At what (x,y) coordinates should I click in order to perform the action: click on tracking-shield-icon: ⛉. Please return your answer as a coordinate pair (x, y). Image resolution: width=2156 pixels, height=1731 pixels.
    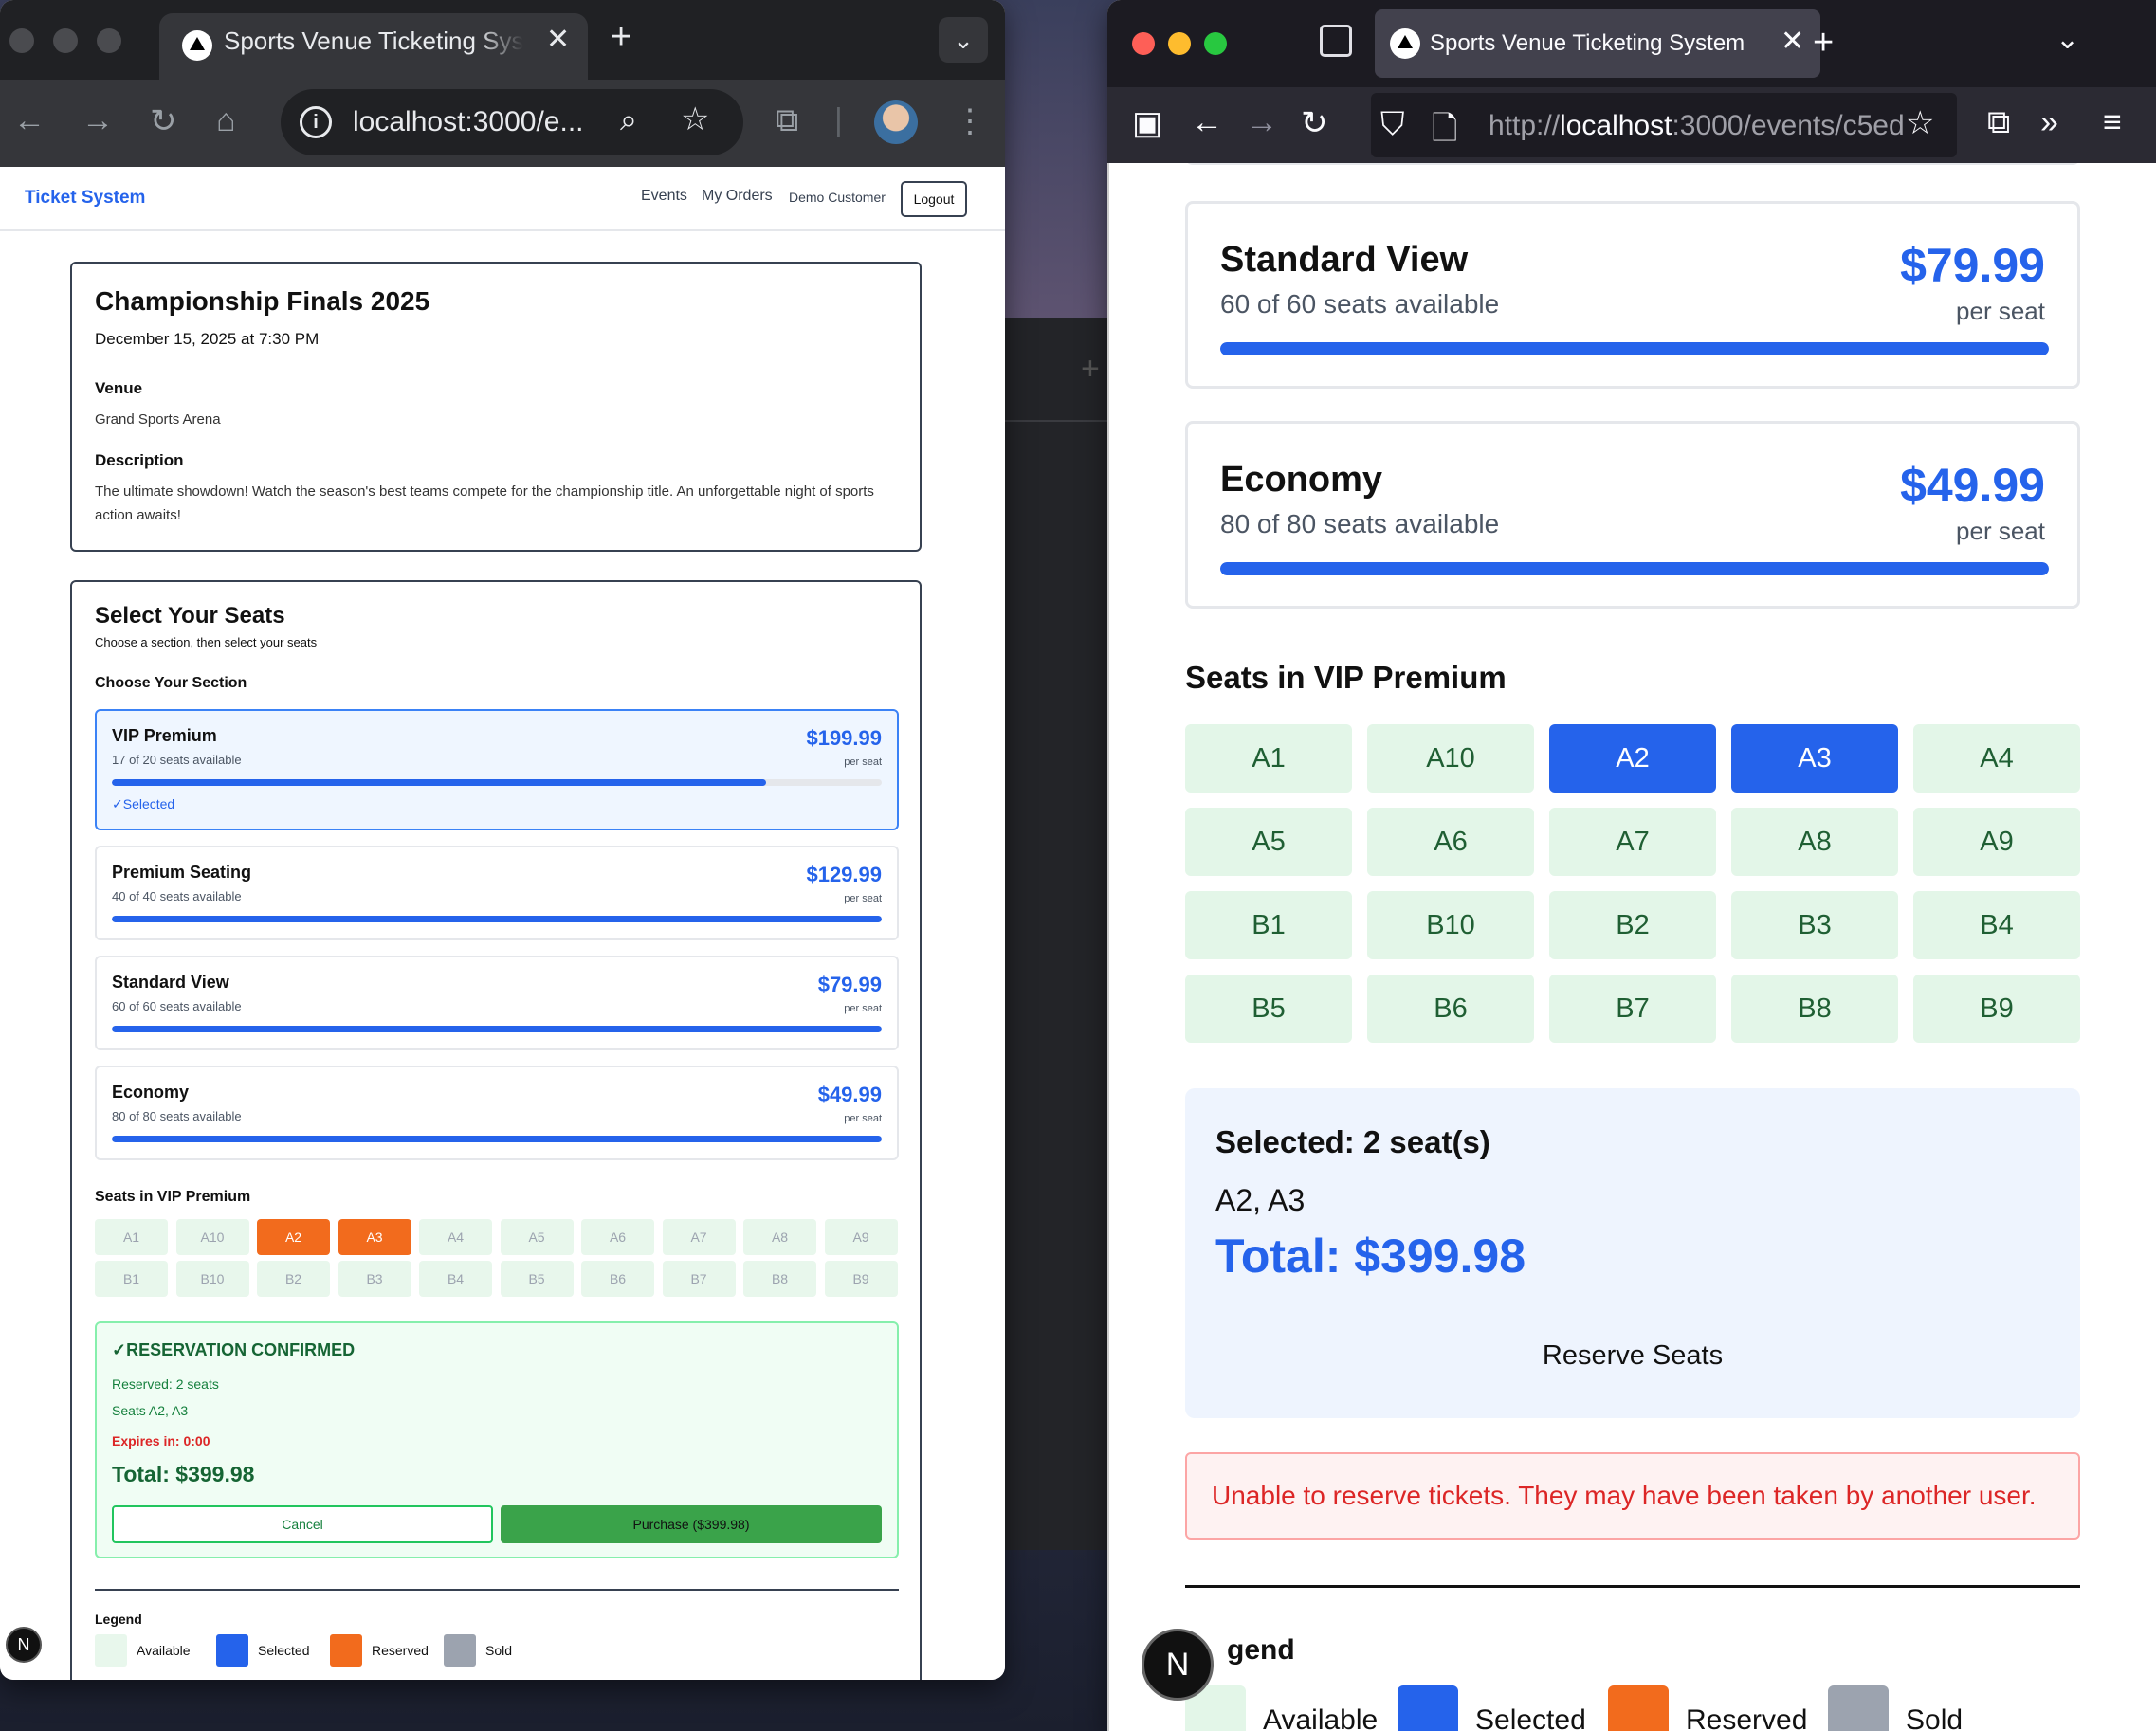
    Looking at the image, I should click on (1392, 124).